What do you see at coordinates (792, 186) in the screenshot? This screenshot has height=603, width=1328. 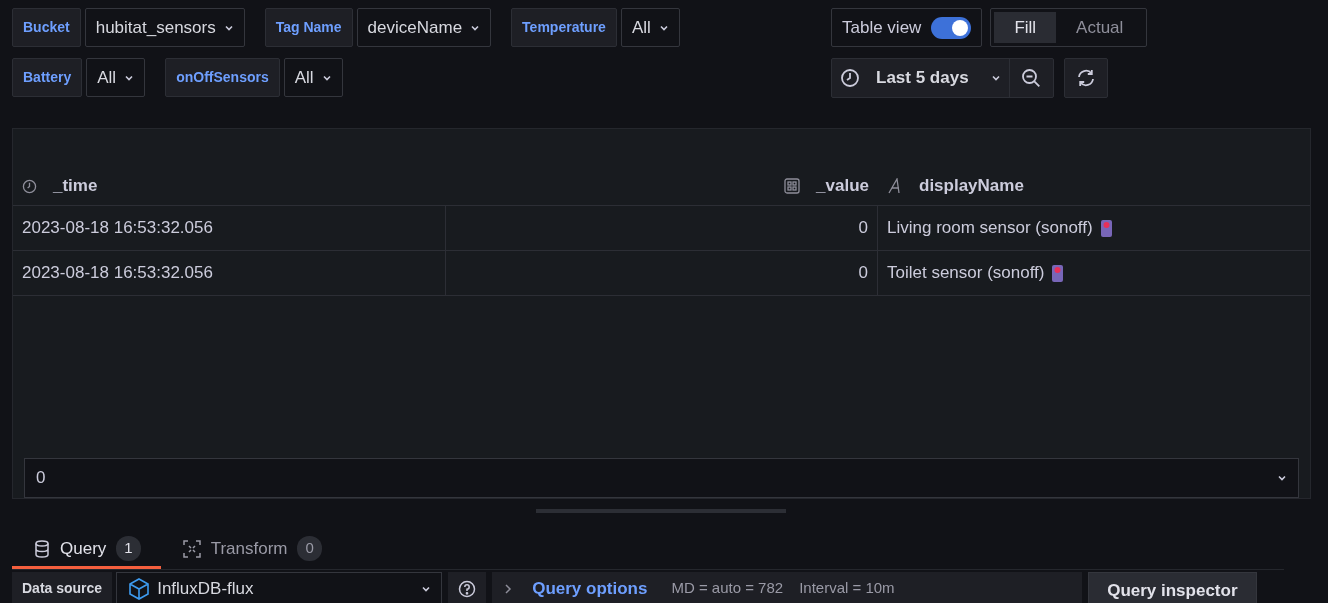 I see `grid-icon` at bounding box center [792, 186].